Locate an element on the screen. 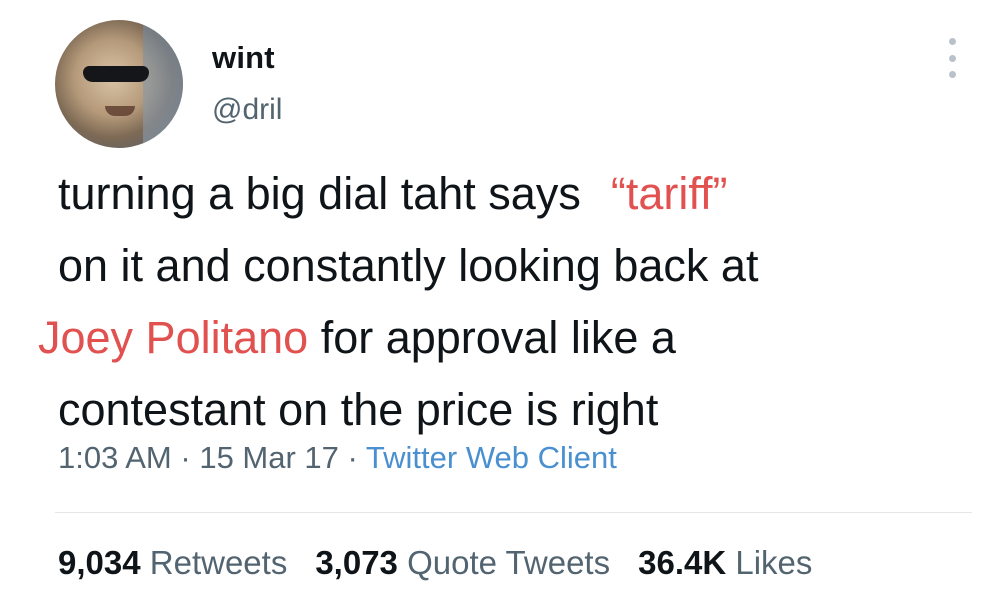  quote-tweets-label: Quote Tweets is located at coordinates (509, 562).